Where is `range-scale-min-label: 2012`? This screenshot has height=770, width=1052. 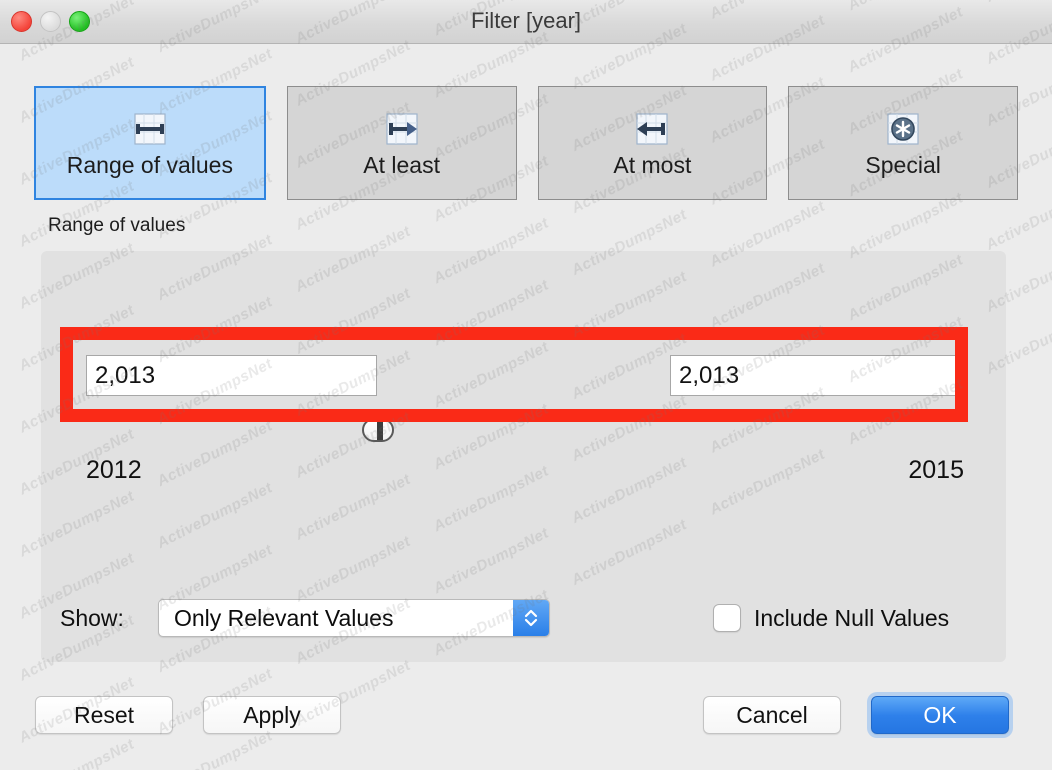 range-scale-min-label: 2012 is located at coordinates (114, 470).